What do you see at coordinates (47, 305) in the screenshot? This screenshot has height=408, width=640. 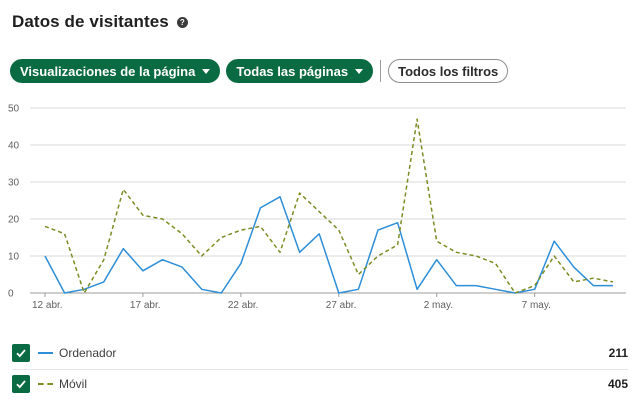 I see `x-tick-label: 12 abr.` at bounding box center [47, 305].